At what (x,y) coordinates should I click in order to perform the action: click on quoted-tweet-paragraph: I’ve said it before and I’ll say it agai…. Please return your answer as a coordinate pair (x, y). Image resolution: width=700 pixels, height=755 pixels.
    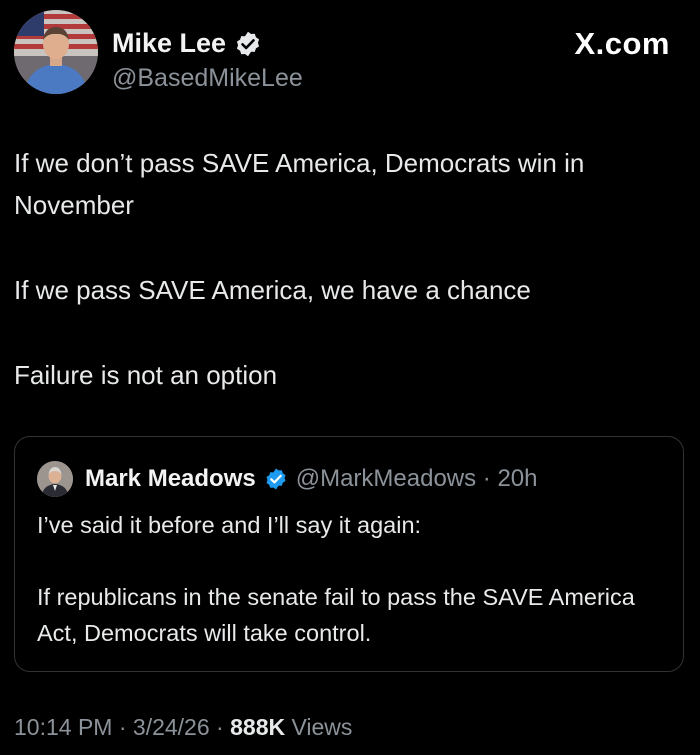
    Looking at the image, I should click on (229, 525).